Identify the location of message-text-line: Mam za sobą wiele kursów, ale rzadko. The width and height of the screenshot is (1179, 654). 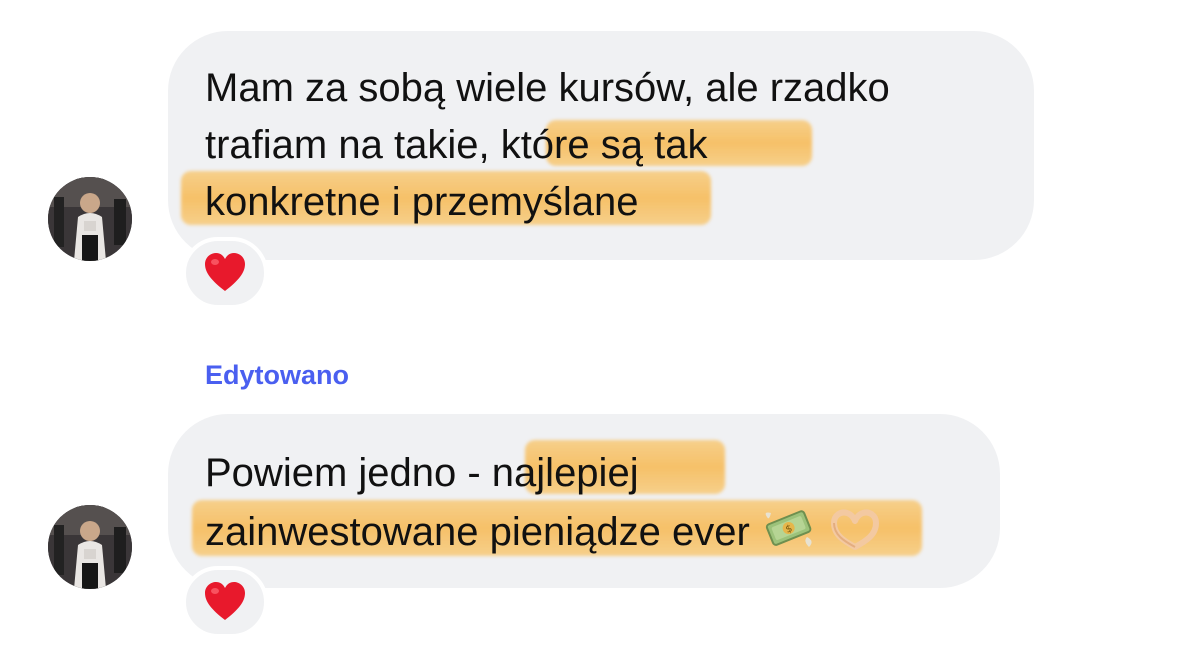
(547, 88).